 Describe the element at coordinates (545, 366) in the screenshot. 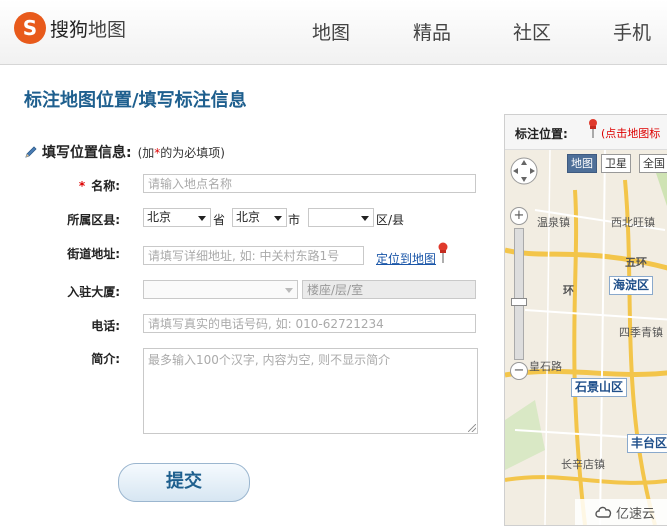

I see `map-place-label: 皇石路` at that location.